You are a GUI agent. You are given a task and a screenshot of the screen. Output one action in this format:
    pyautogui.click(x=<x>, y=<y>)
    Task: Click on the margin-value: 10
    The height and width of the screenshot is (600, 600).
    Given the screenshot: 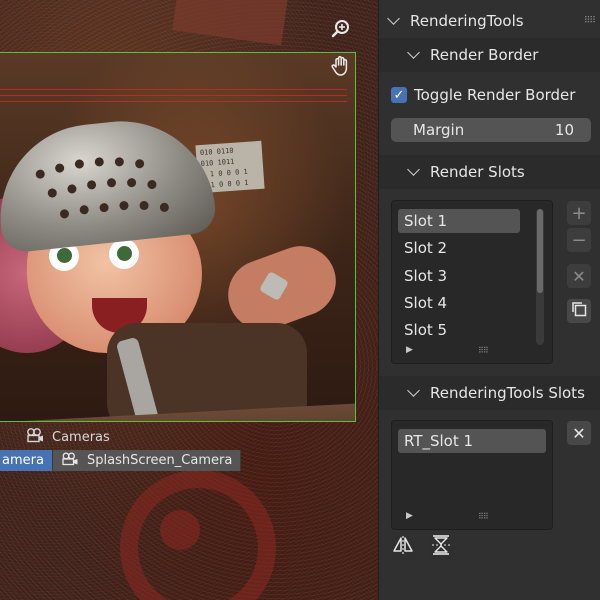 What is the action you would take?
    pyautogui.click(x=564, y=130)
    